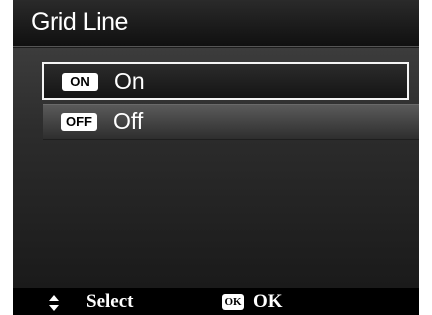 This screenshot has height=315, width=432. Describe the element at coordinates (216, 23) in the screenshot. I see `title-bar: Grid Line` at that location.